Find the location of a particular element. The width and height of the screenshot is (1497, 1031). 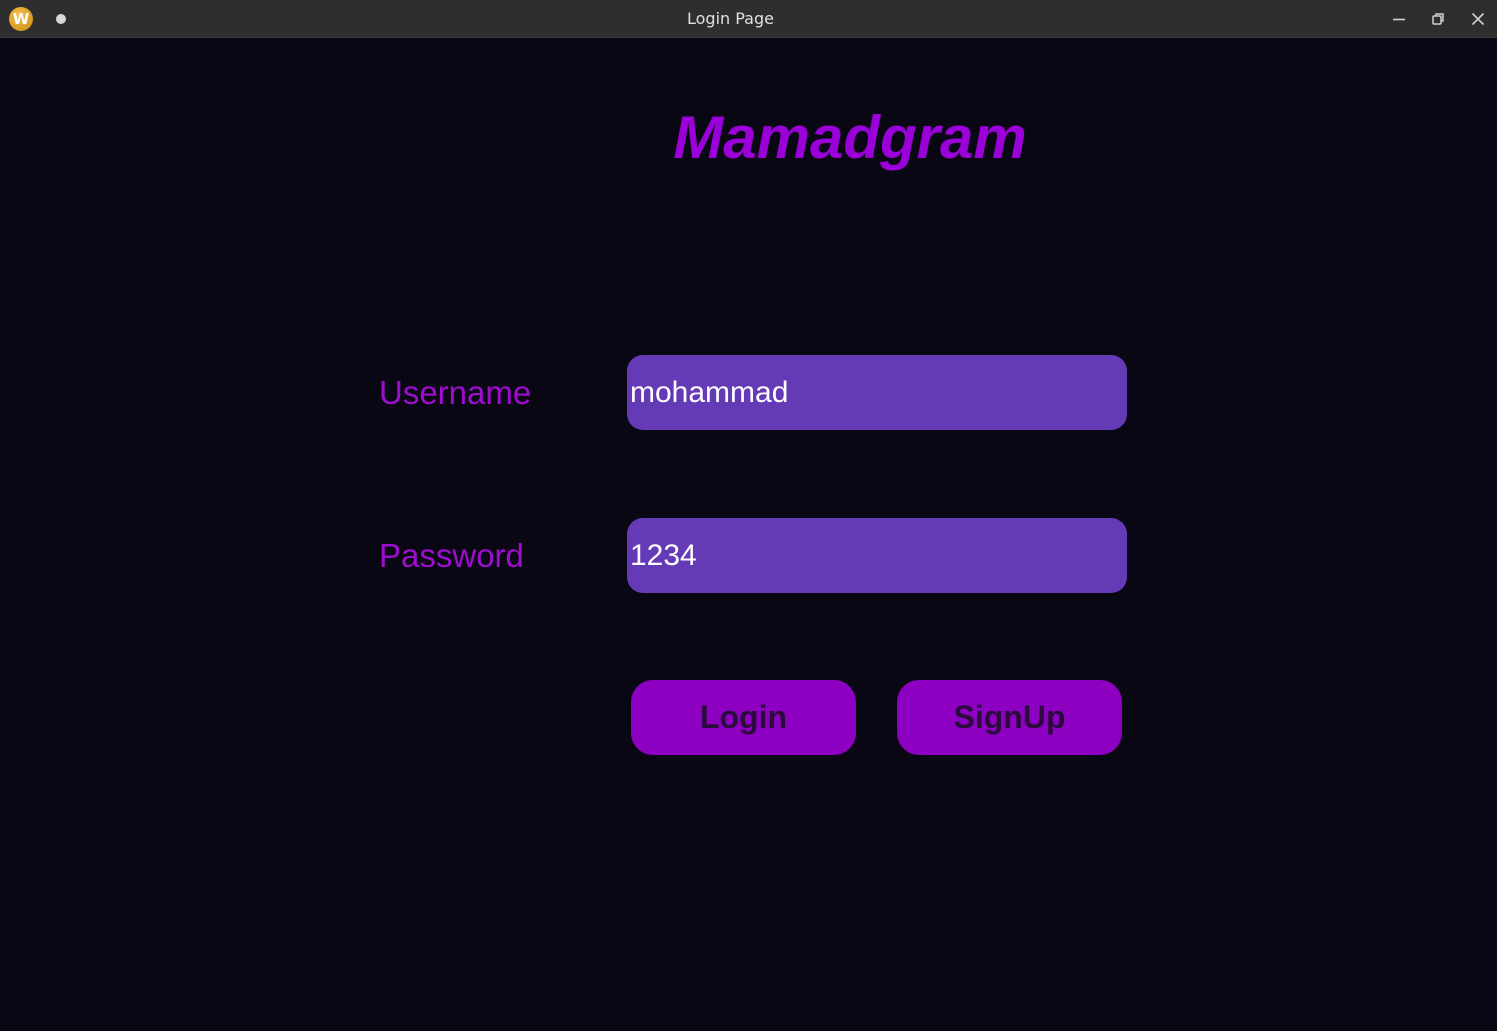

restore-icon is located at coordinates (1438, 19).